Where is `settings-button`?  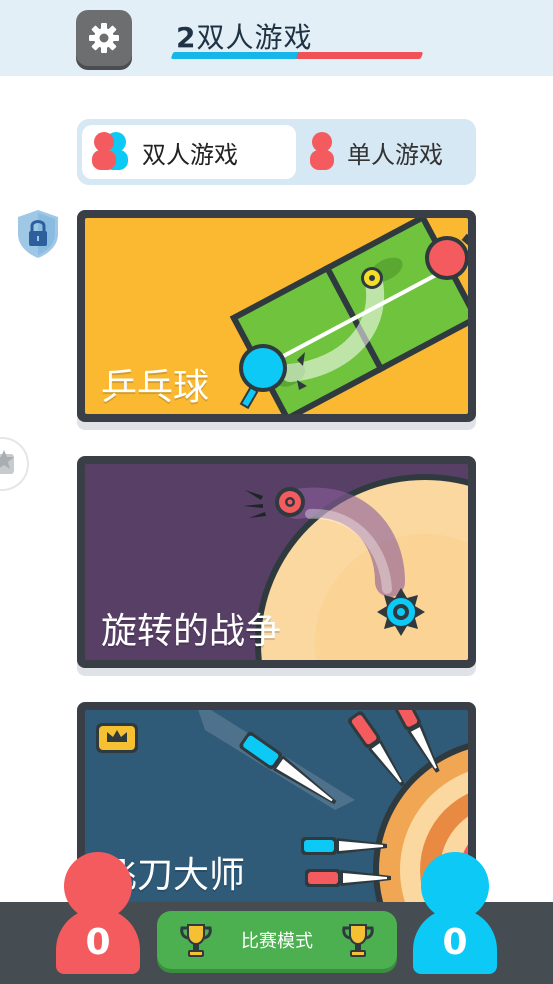
settings-button is located at coordinates (104, 38).